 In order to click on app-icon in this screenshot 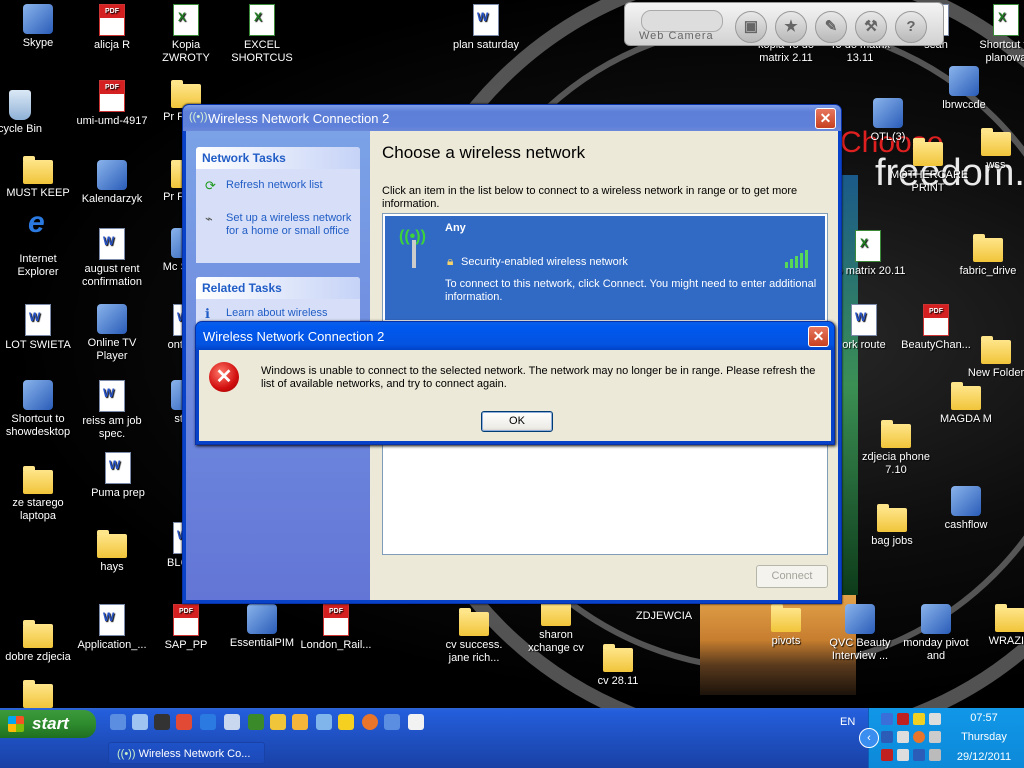, I will do `click(936, 619)`.